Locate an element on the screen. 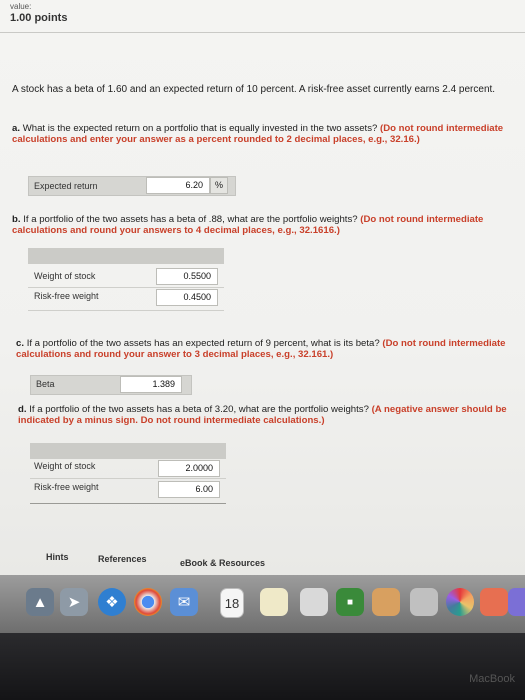 Image resolution: width=525 pixels, height=700 pixels. launchpad-icon: ▲ is located at coordinates (40, 602).